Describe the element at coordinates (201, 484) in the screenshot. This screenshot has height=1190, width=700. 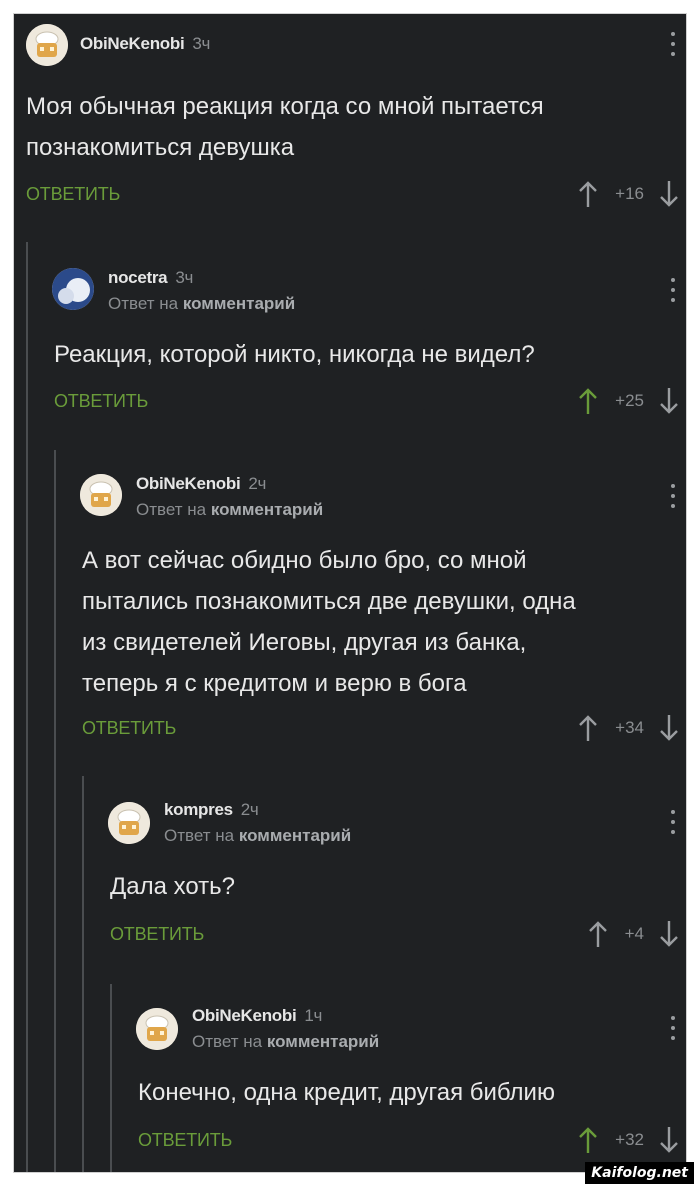
I see `comment-author: ObiNeKenobi 2ч` at that location.